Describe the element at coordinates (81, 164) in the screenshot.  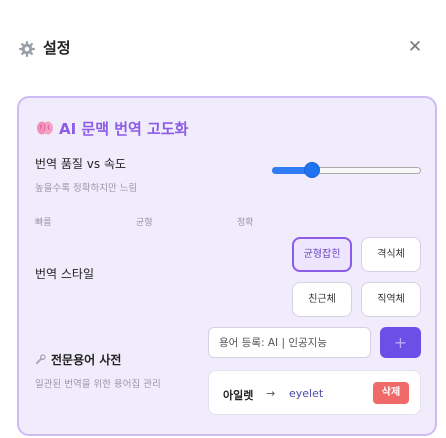
I see `quality-speed-label: 번역 품질 vs 속도` at that location.